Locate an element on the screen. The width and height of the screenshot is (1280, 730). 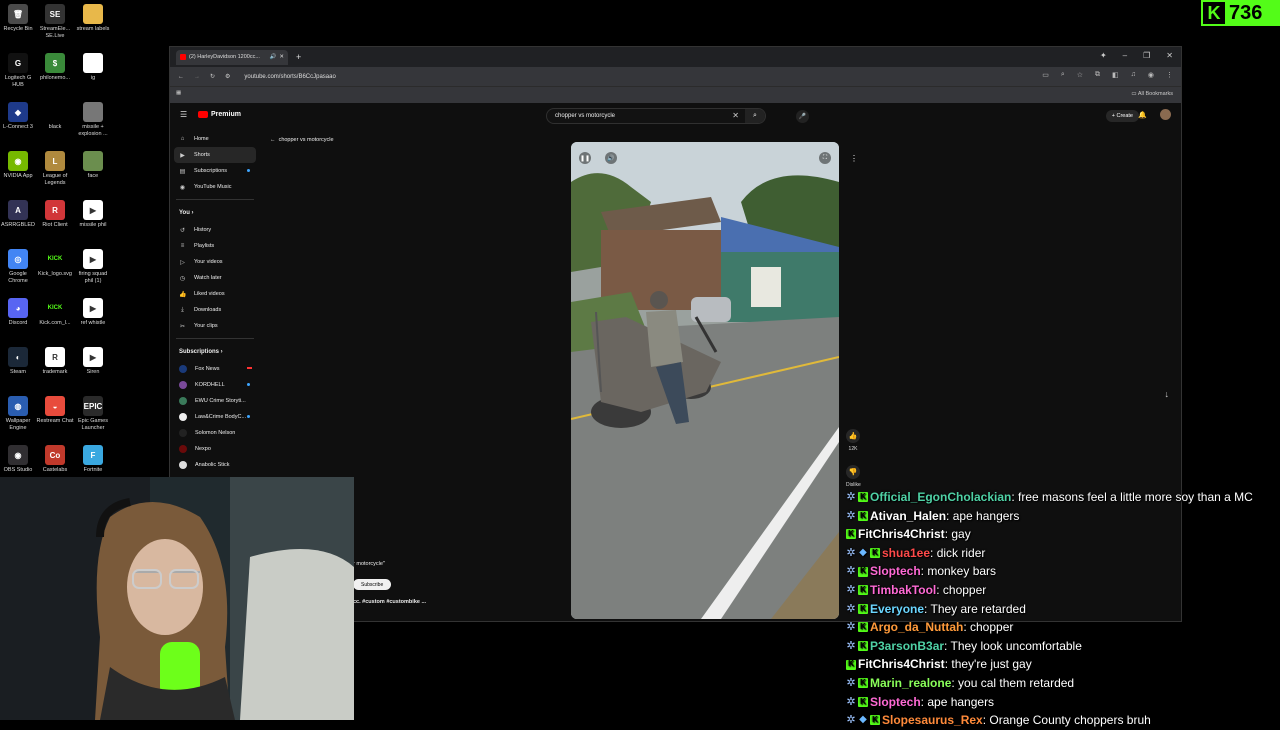
reload-icon: ↻ is located at coordinates (212, 76).